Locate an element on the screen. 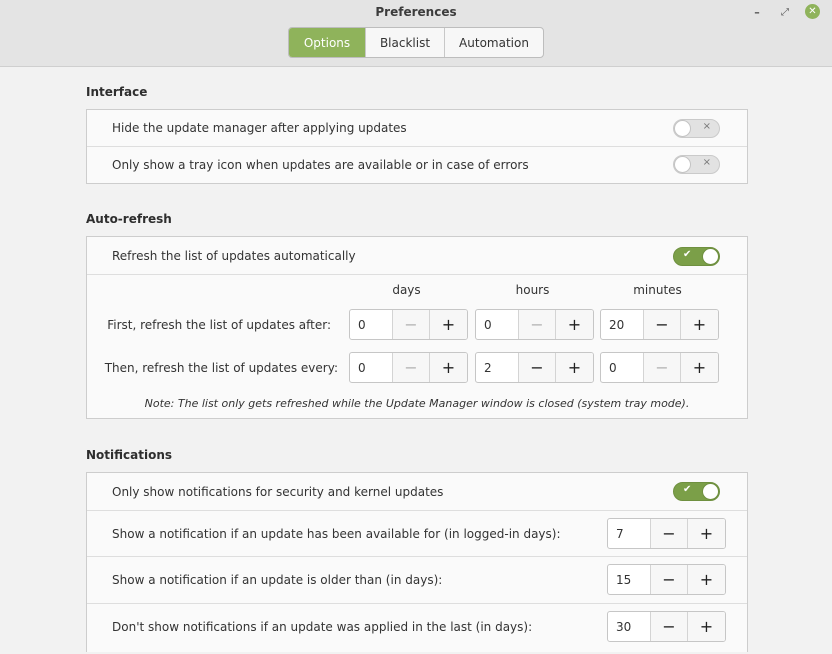  tab-bar: Options Blacklist Automation is located at coordinates (416, 42).